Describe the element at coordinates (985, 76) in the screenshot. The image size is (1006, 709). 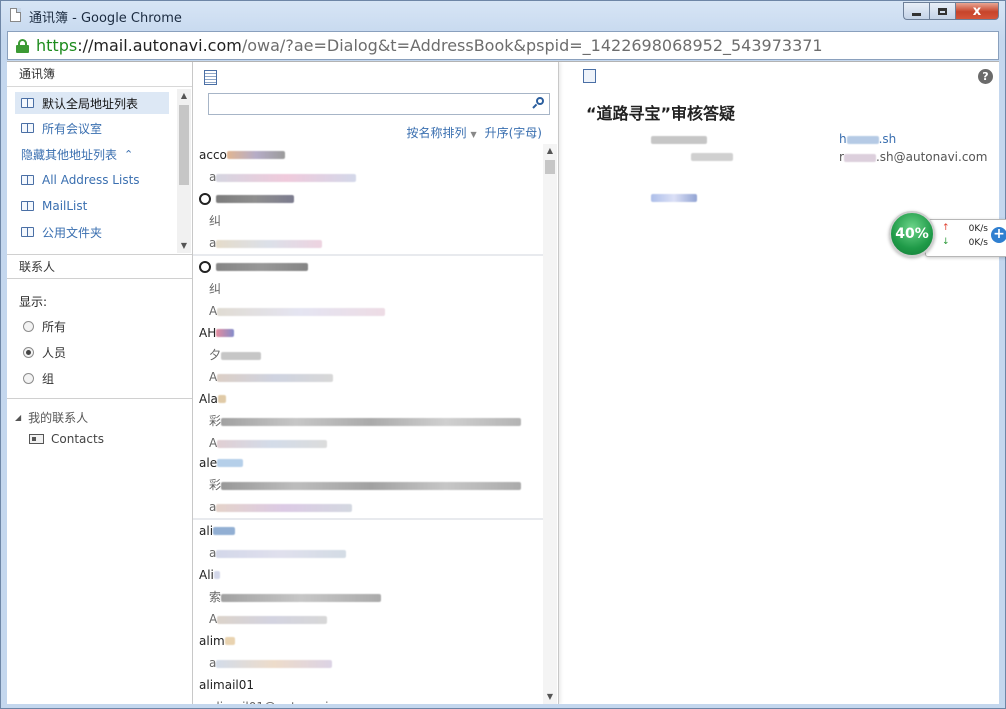
I see `help-icon: ?` at that location.